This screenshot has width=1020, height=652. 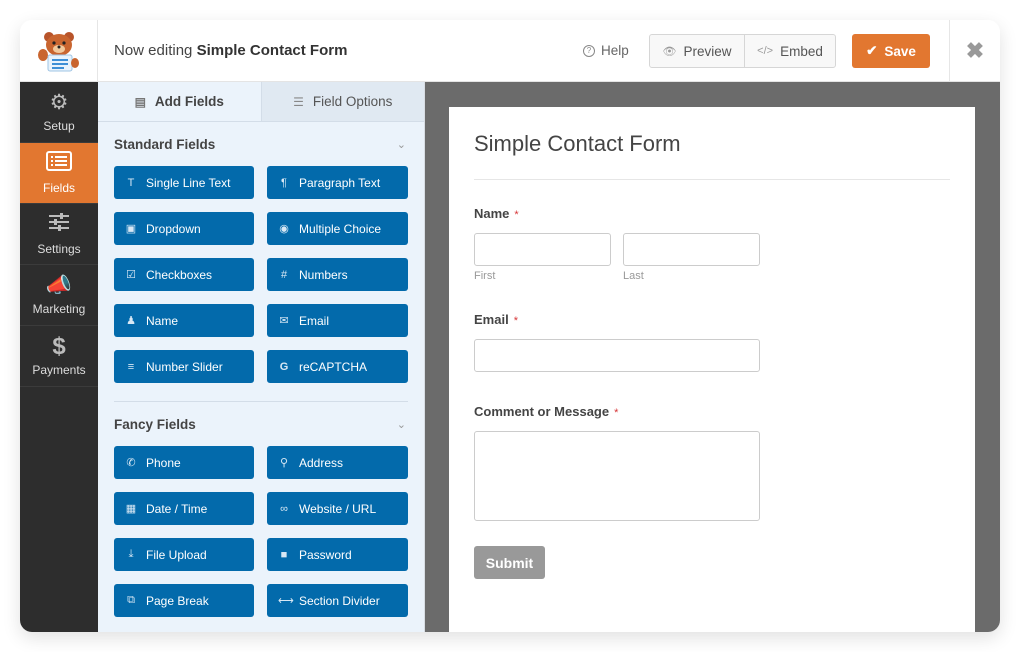 What do you see at coordinates (765, 51) in the screenshot?
I see `code-icon: </>` at bounding box center [765, 51].